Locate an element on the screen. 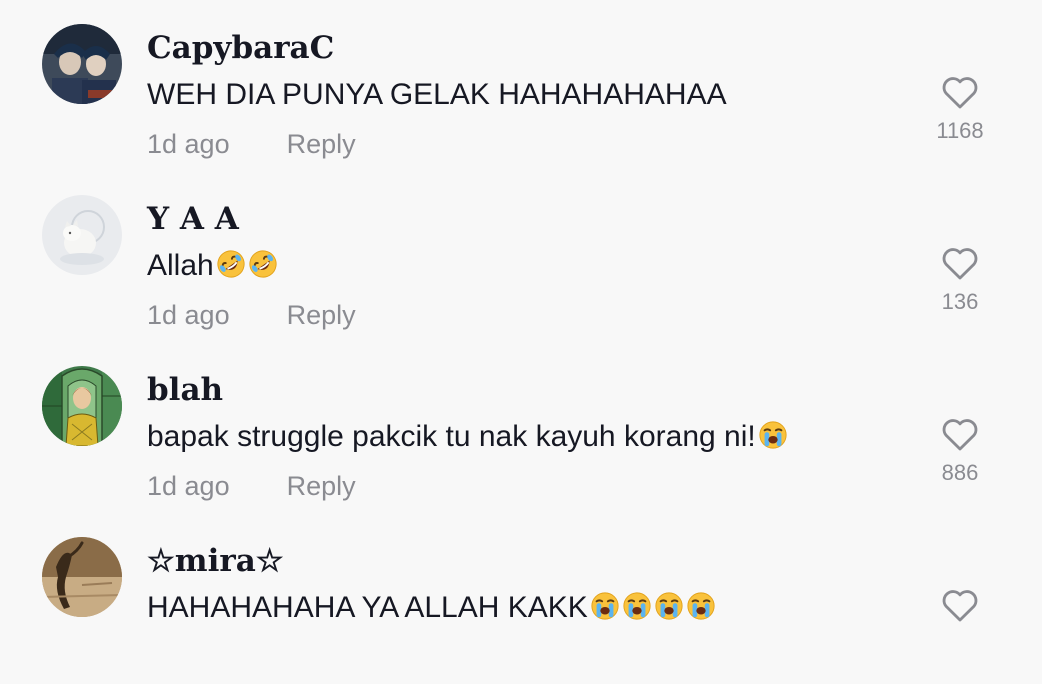  avatar-two-figures-icon is located at coordinates (82, 64).